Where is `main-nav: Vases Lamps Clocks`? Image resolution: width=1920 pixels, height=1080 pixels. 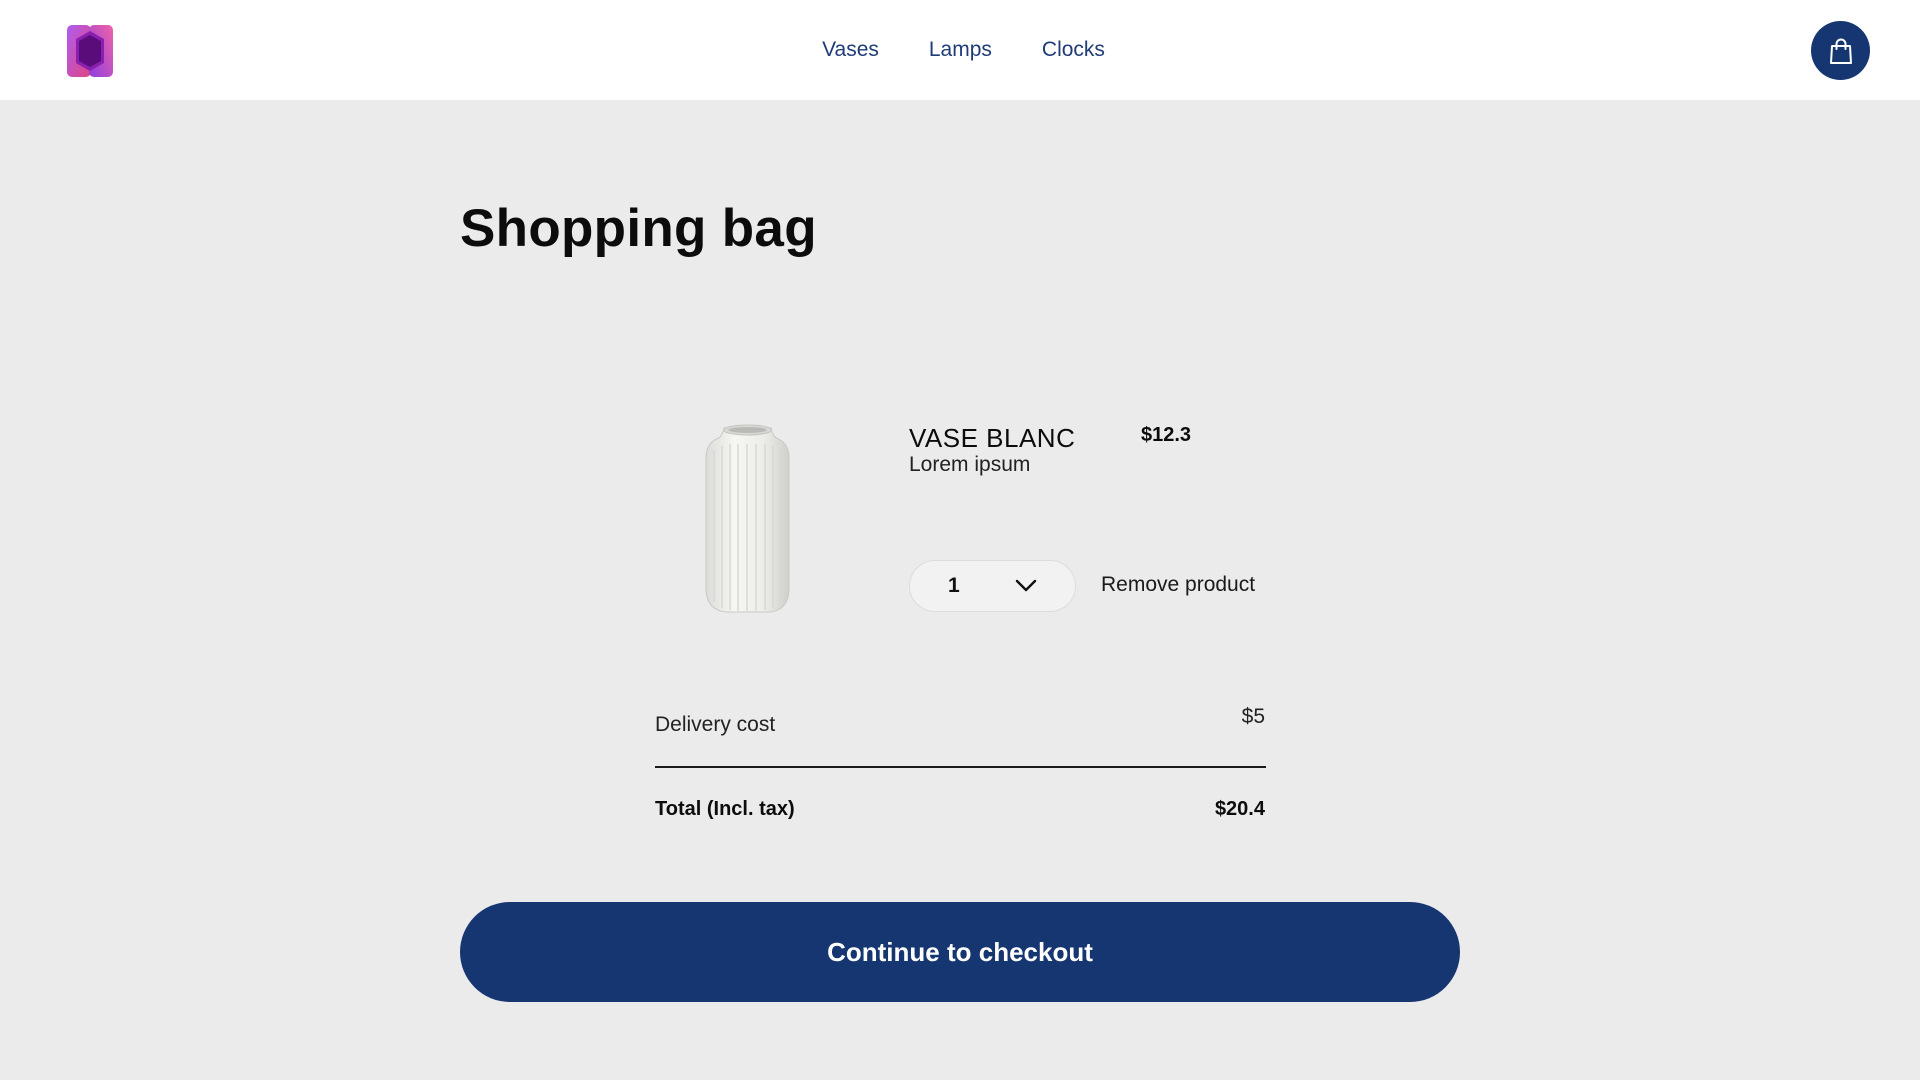 main-nav: Vases Lamps Clocks is located at coordinates (960, 50).